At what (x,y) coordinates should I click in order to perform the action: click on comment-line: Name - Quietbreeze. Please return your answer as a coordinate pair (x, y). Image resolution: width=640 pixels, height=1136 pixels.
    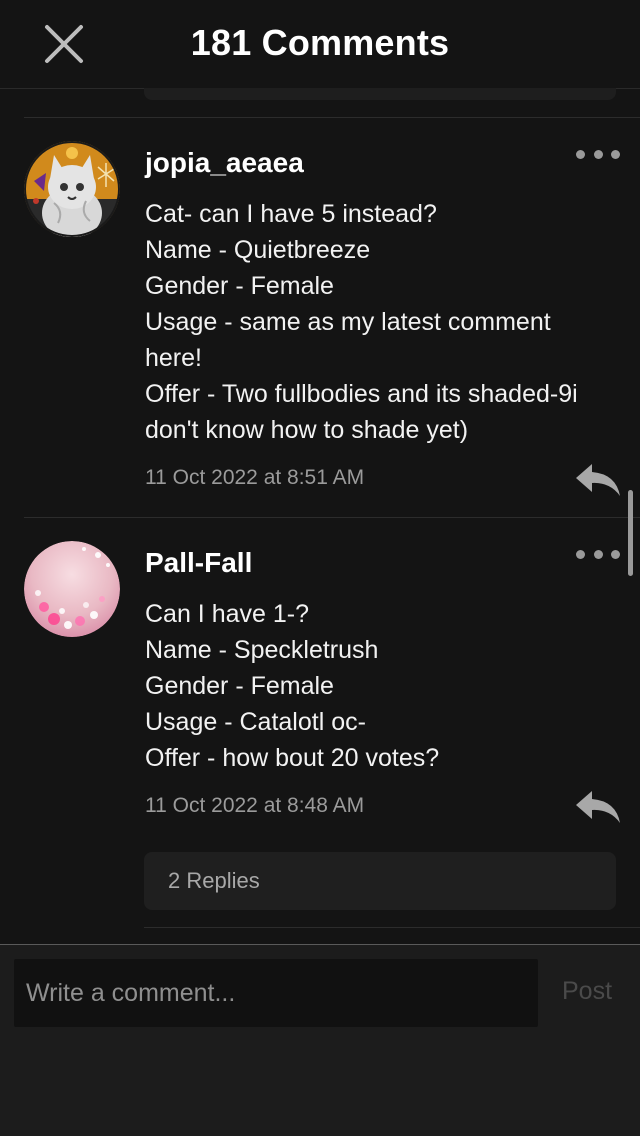
    Looking at the image, I should click on (258, 250).